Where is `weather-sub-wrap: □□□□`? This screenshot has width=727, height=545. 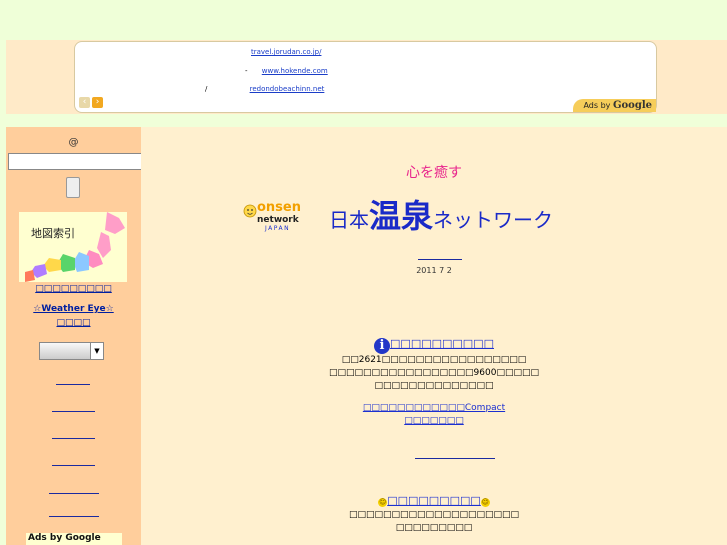 weather-sub-wrap: □□□□ is located at coordinates (73, 323).